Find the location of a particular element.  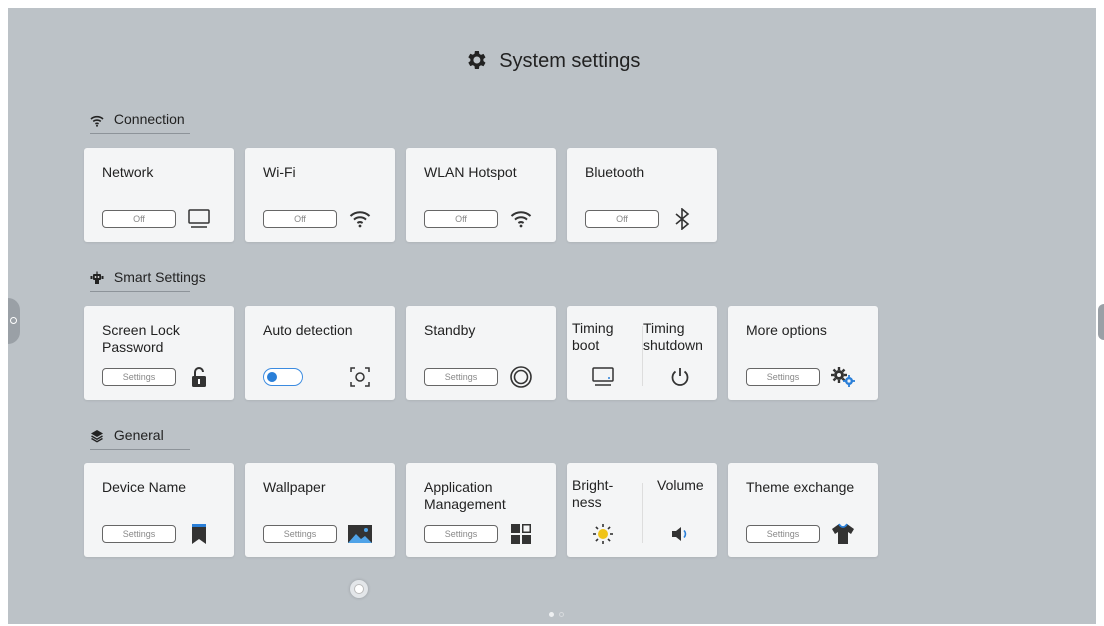

card-label-line2: Management is located at coordinates (465, 504).